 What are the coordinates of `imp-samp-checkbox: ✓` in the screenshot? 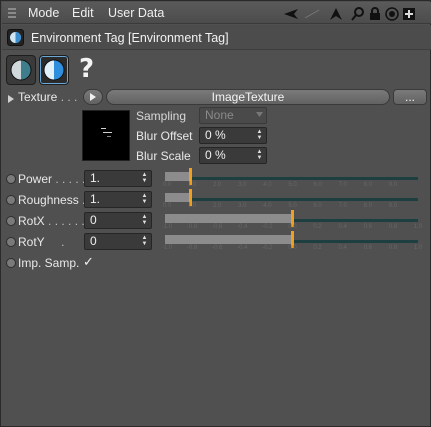 It's located at (88, 262).